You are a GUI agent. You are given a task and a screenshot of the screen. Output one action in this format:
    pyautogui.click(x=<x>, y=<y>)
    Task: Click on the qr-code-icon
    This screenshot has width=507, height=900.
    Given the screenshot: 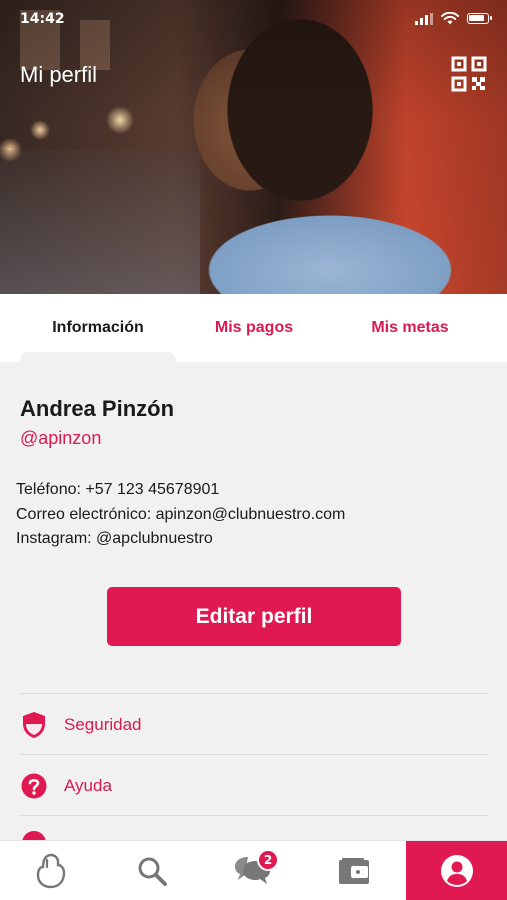 What is the action you would take?
    pyautogui.click(x=469, y=74)
    